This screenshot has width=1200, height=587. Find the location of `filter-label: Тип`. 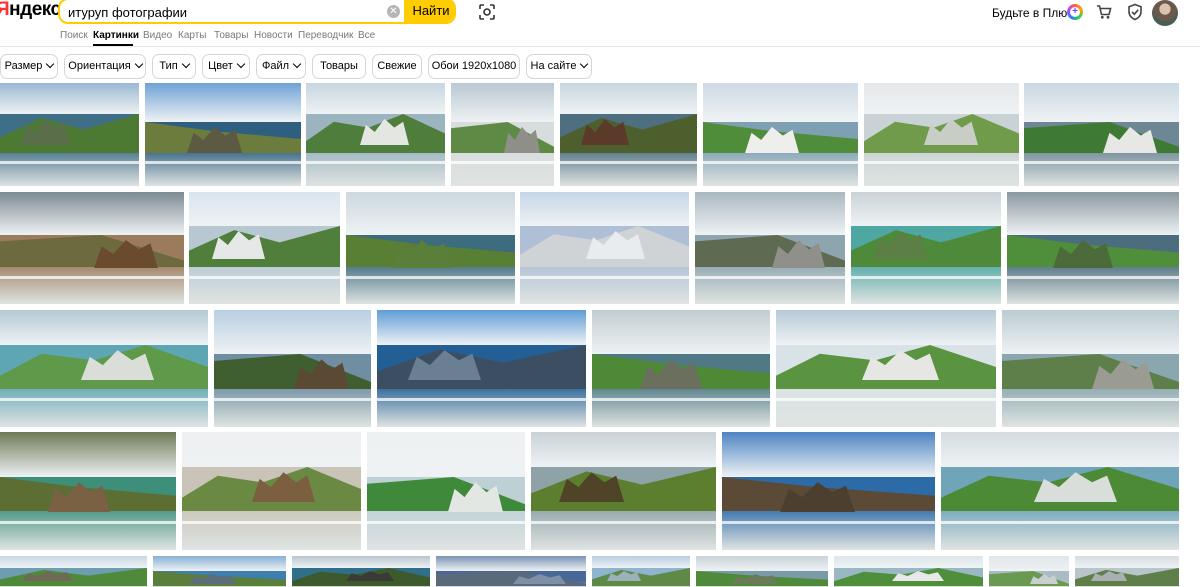

filter-label: Тип is located at coordinates (168, 66).